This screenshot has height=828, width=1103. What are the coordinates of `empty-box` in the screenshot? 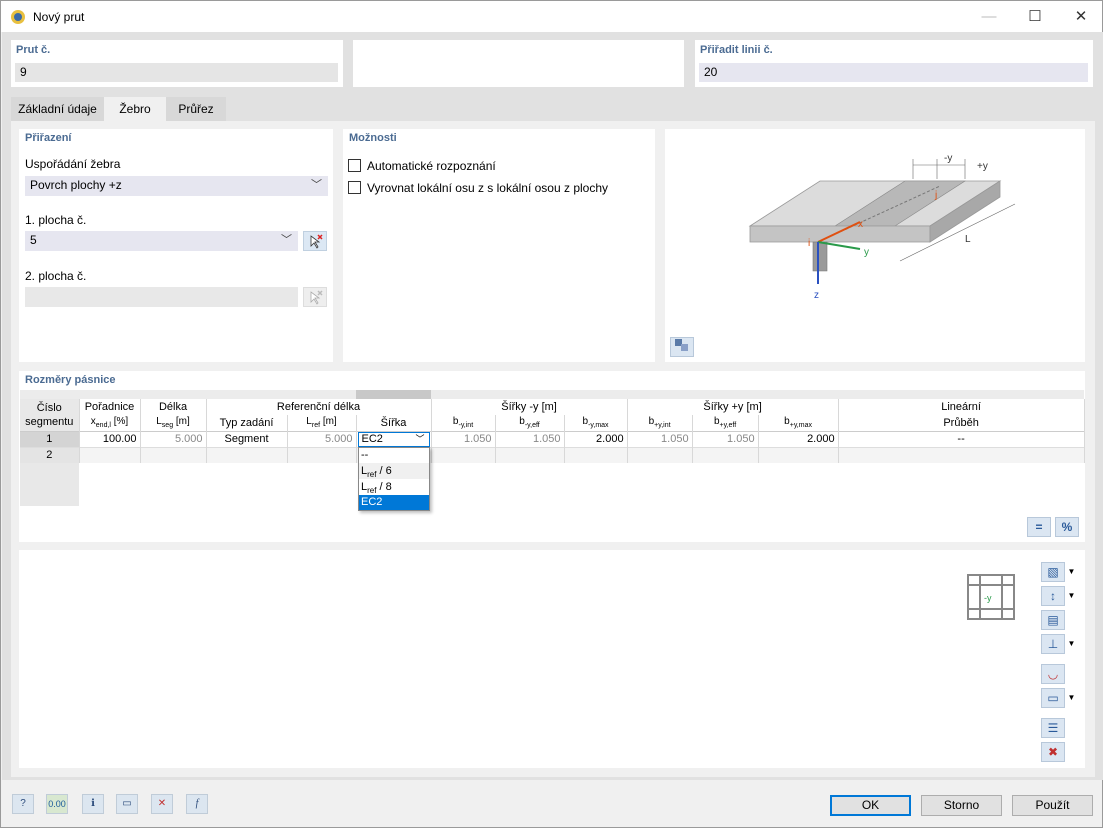 It's located at (518, 63).